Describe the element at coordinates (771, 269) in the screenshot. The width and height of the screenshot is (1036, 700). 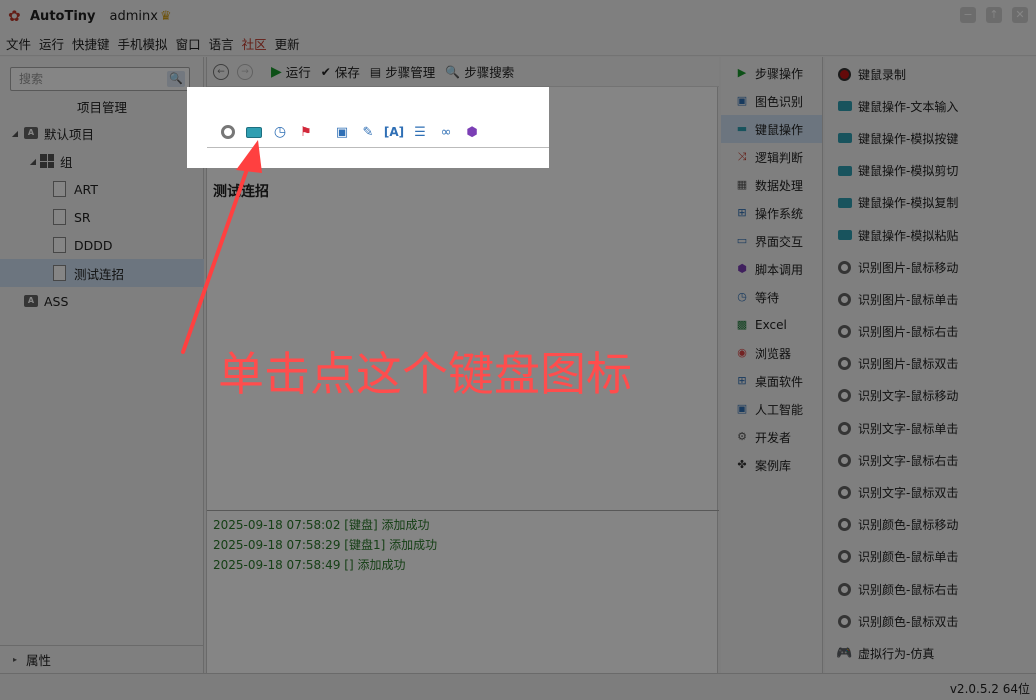
I see `category-script-call: ⬢ 脚本调用` at that location.